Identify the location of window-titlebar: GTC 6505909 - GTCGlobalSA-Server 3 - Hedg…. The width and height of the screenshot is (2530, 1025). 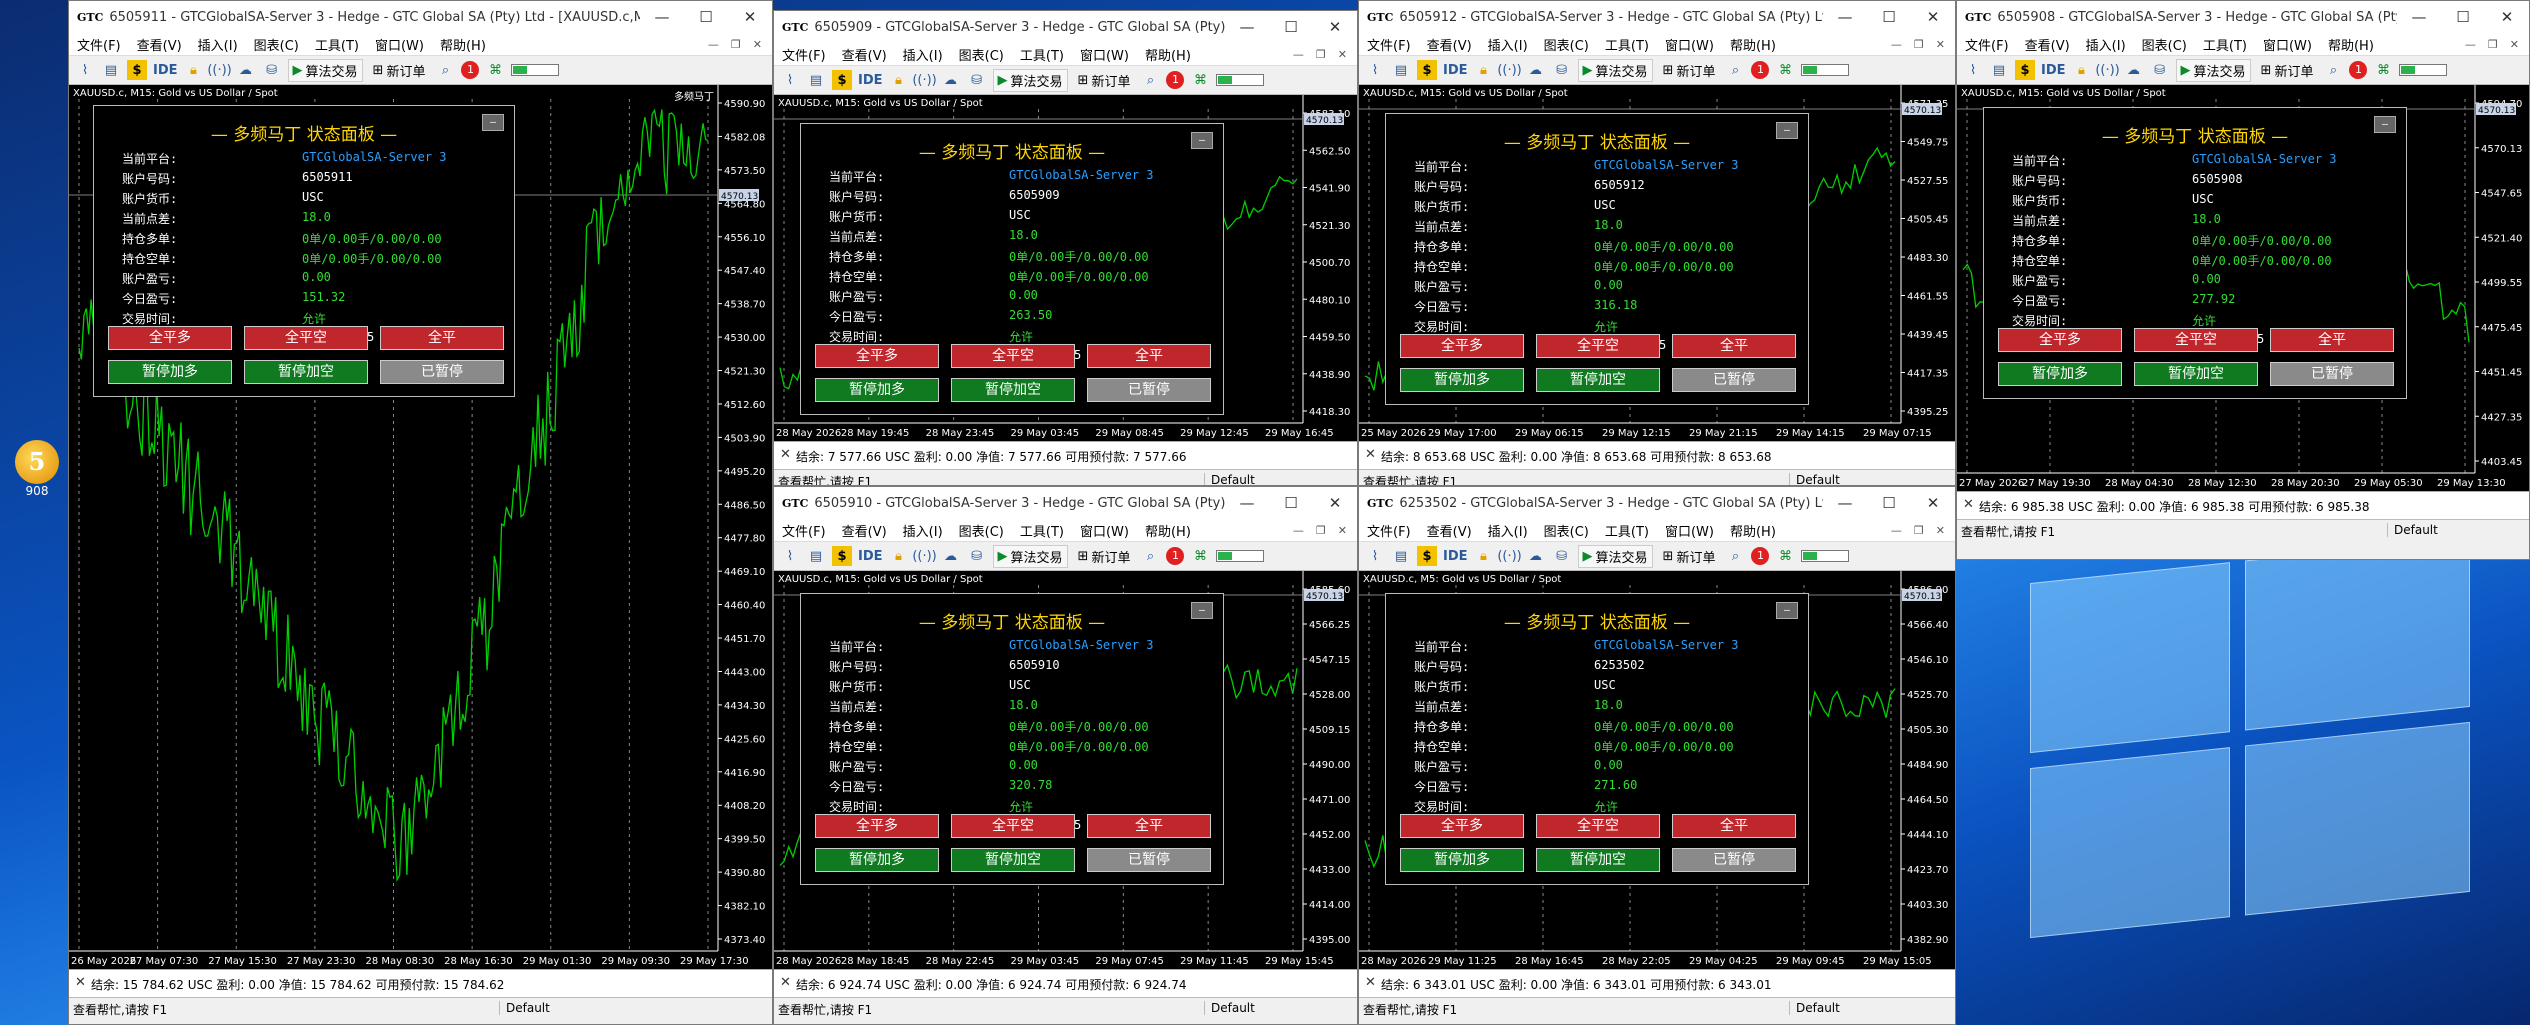
(1065, 27).